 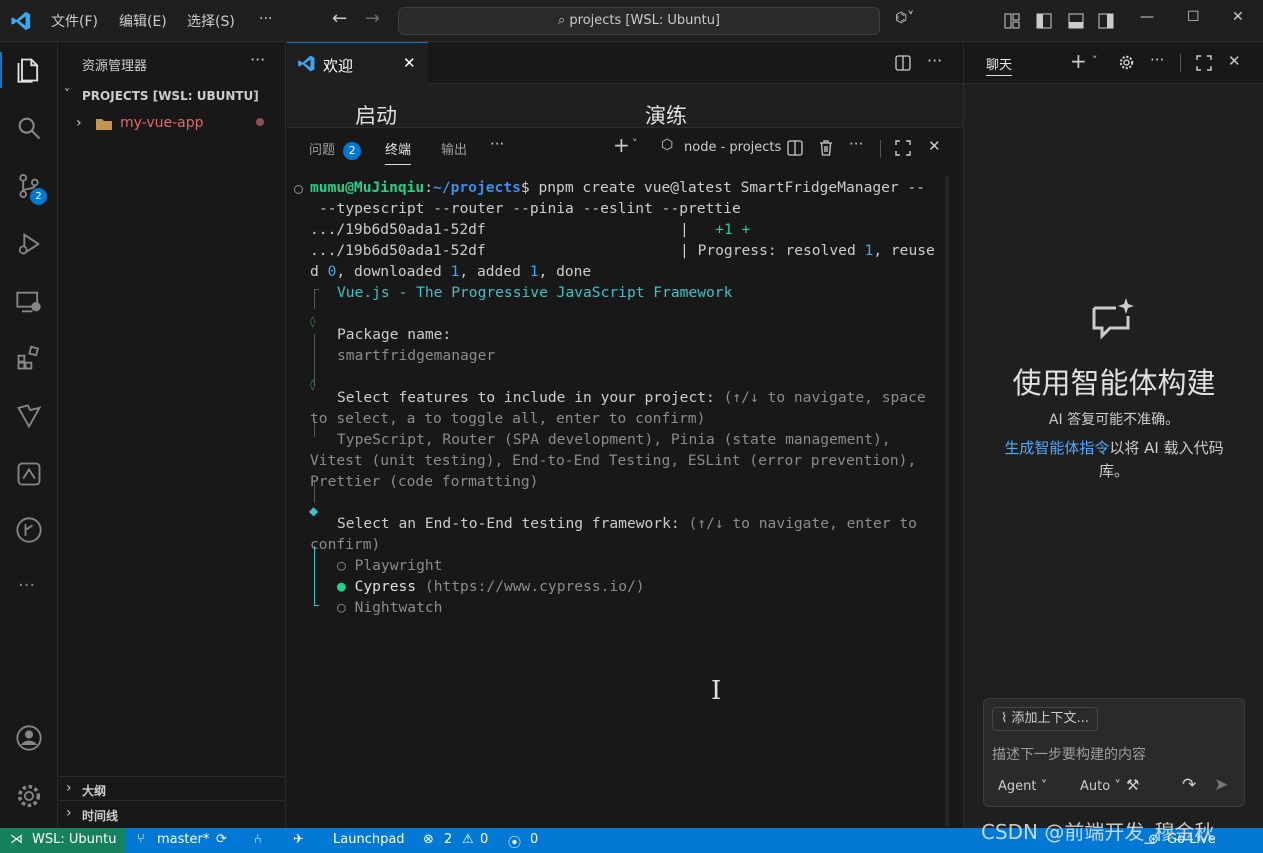 I want to click on ports-icon: ⦿, so click(x=514, y=841).